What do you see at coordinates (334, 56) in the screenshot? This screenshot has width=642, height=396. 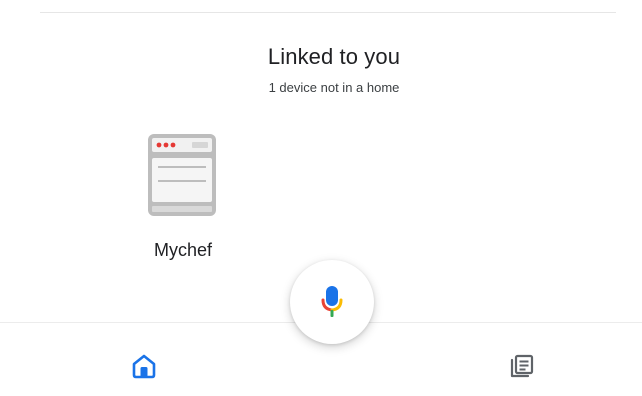 I see `section-title: Linked to you` at bounding box center [334, 56].